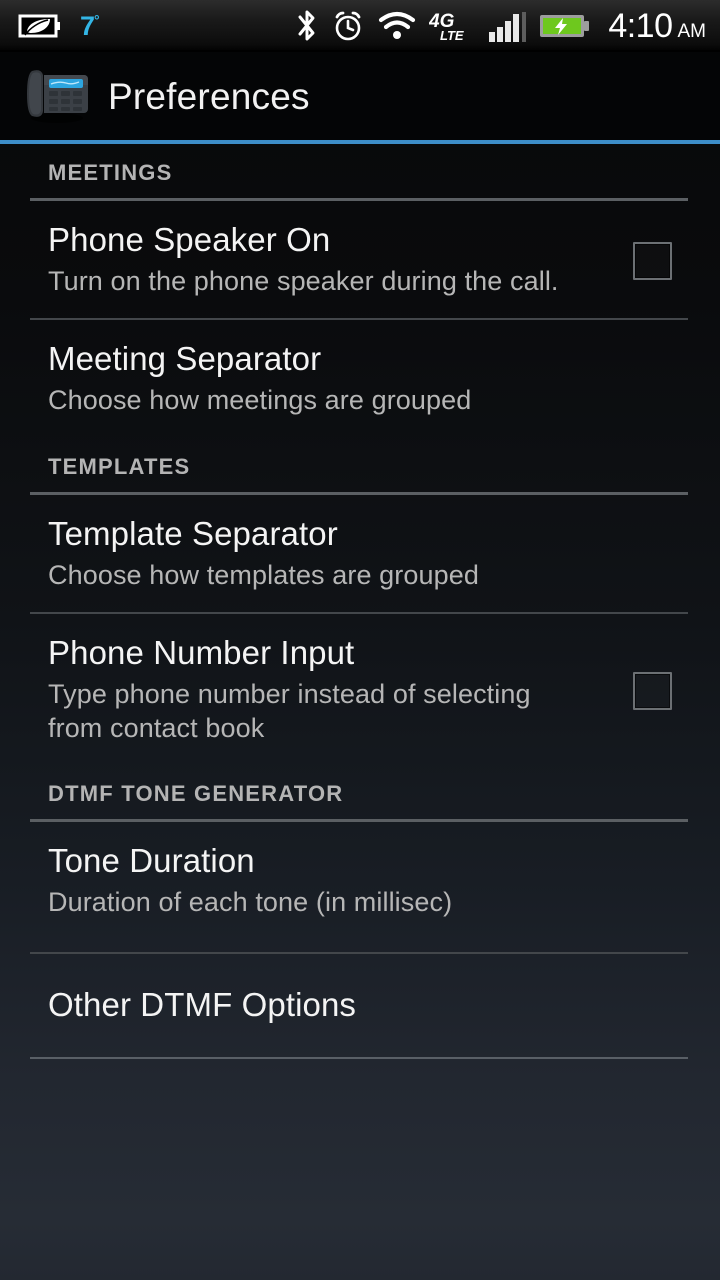 The height and width of the screenshot is (1280, 720). I want to click on section-header-label: MEETINGS, so click(110, 172).